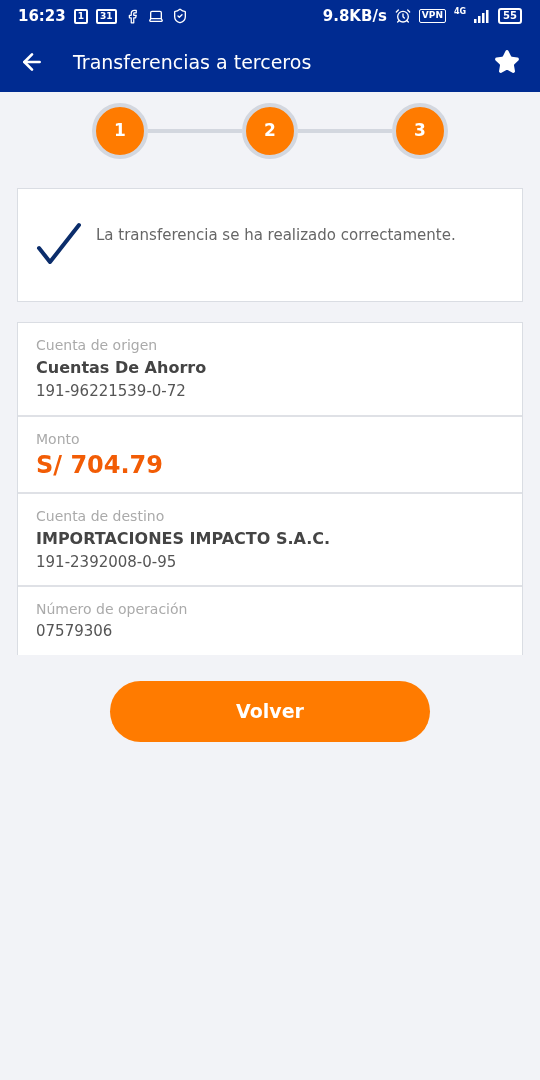 This screenshot has height=1080, width=540. Describe the element at coordinates (193, 62) in the screenshot. I see `screen-title: Transferencias a terceros` at that location.